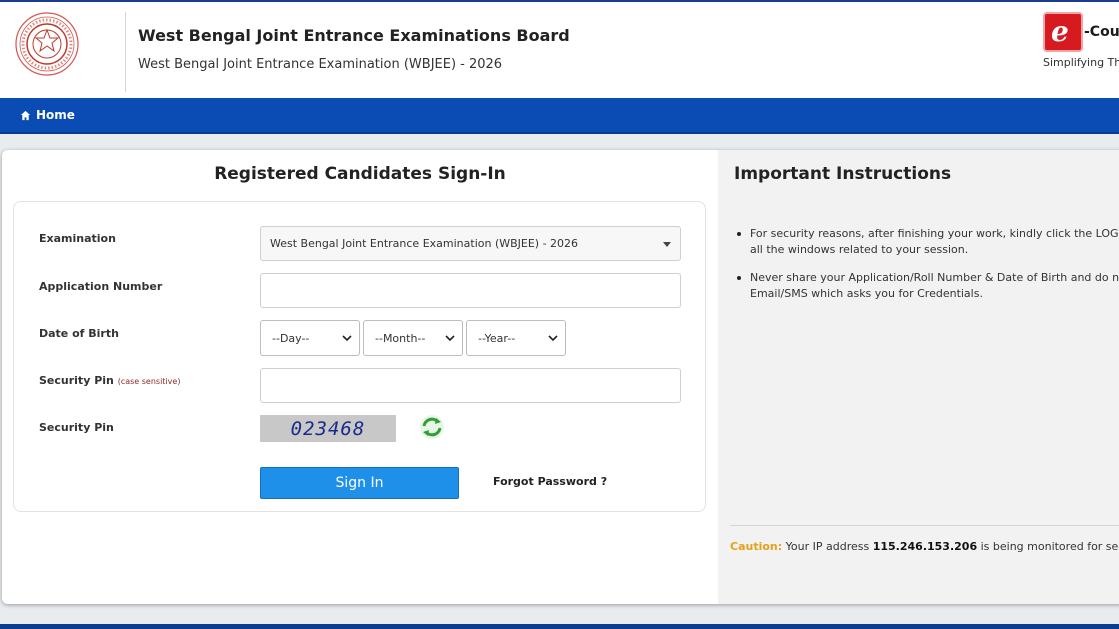  I want to click on nav-home-label: Home, so click(55, 115).